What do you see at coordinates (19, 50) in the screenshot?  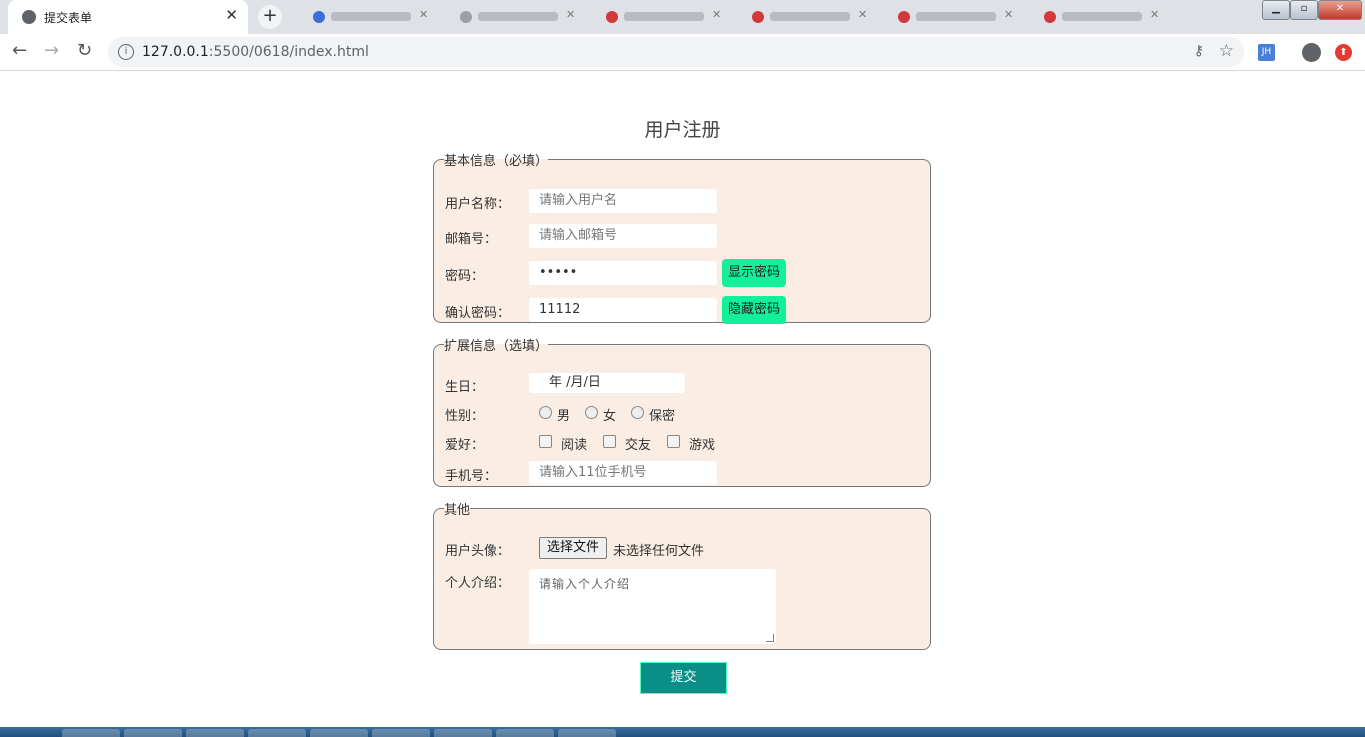 I see `back-arrow-icon: ←` at bounding box center [19, 50].